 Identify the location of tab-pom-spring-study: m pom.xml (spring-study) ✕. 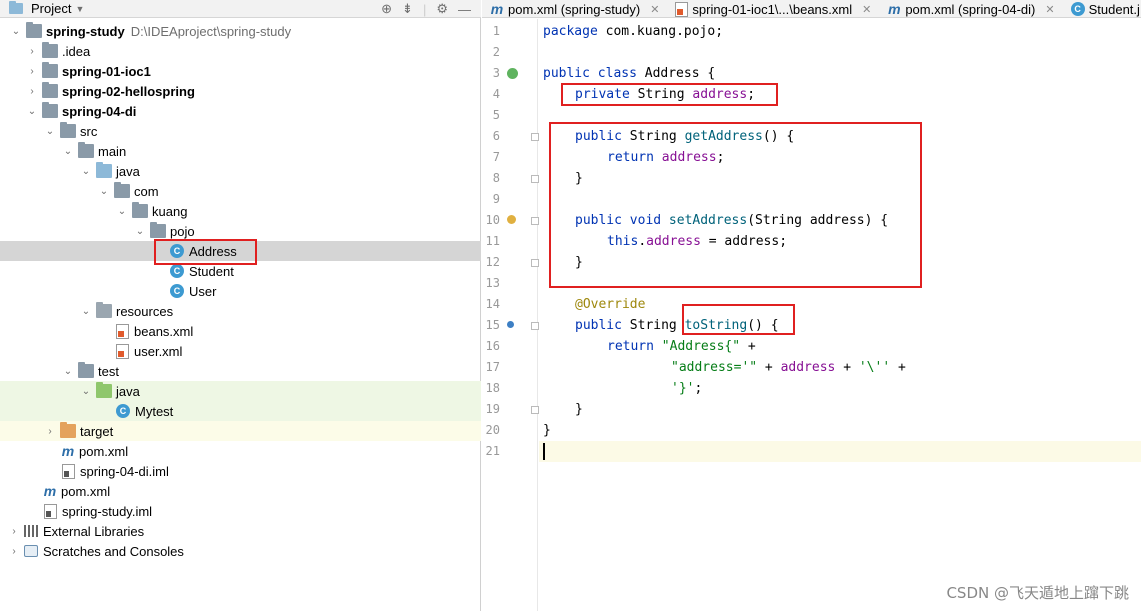
(574, 8).